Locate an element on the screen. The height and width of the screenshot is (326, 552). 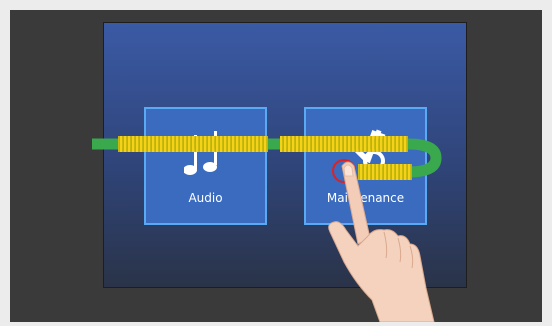
swipe-gesture-path is located at coordinates (267, 158).